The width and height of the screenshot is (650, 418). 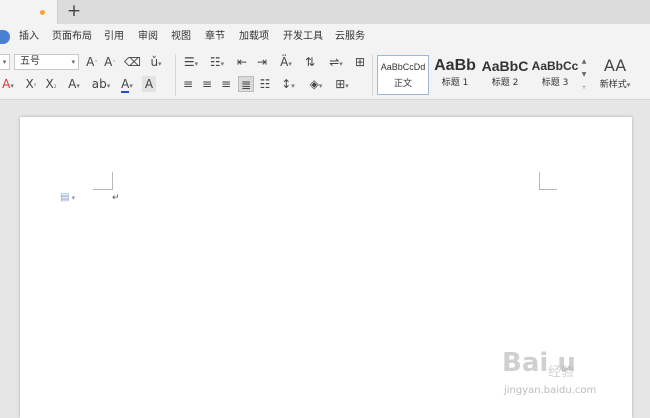 I want to click on style-heading-2: AaBbC 标题 2, so click(x=505, y=75).